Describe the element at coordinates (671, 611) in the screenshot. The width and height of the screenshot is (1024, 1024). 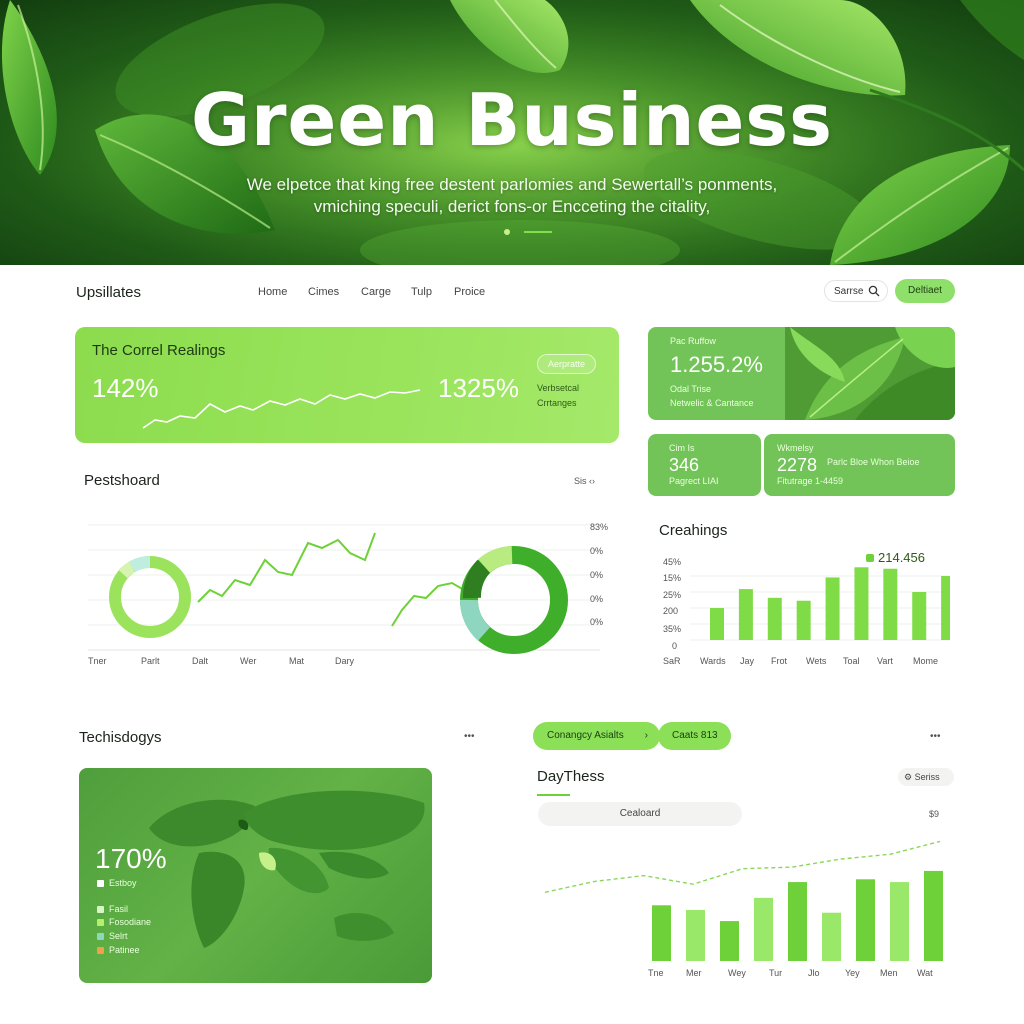
I see `y-tick: 200` at that location.